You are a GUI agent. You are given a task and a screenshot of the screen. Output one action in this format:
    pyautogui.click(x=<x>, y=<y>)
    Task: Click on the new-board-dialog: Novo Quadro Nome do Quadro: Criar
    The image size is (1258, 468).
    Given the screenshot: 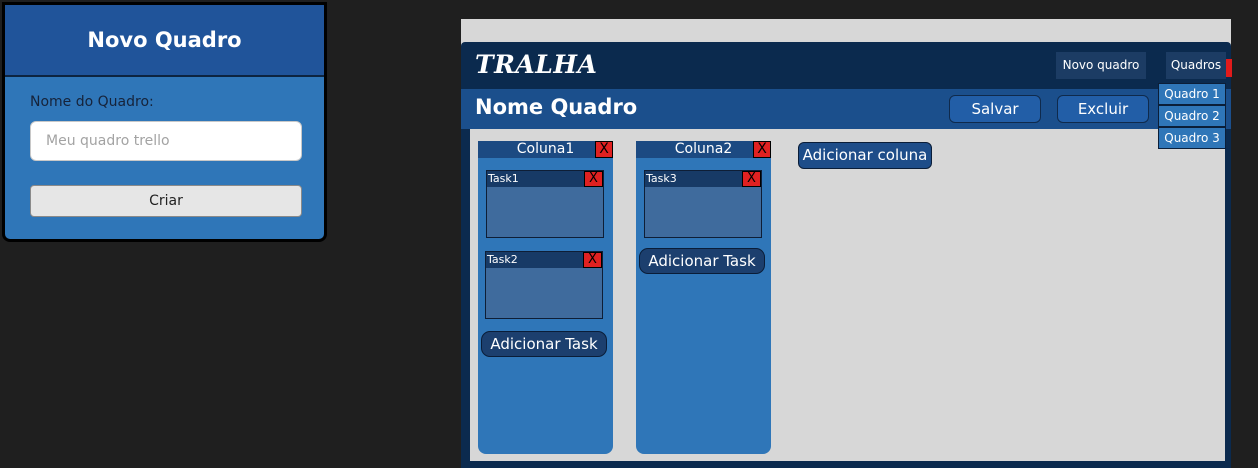 What is the action you would take?
    pyautogui.click(x=164, y=122)
    